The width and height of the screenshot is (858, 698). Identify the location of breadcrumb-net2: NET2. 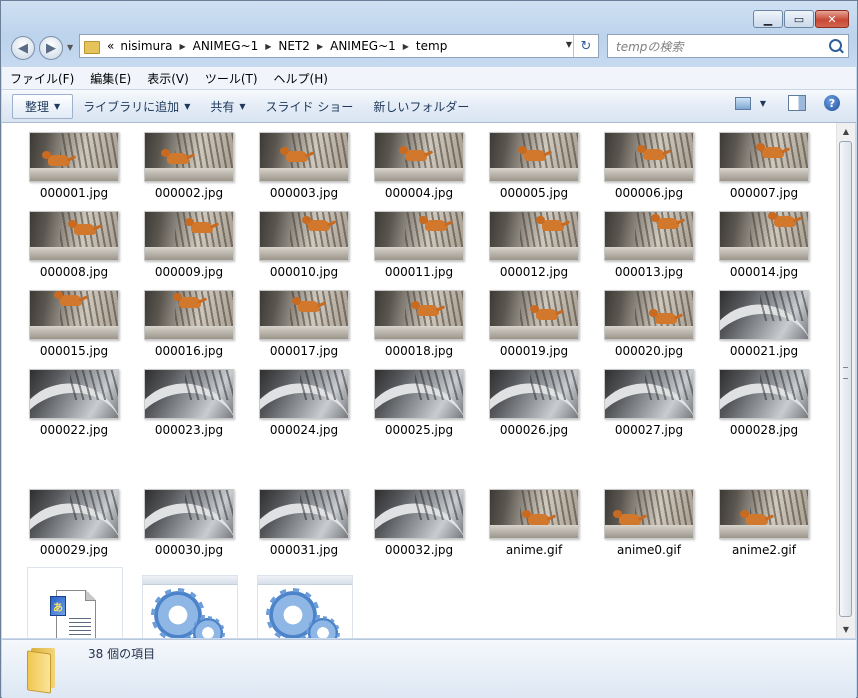
(294, 46).